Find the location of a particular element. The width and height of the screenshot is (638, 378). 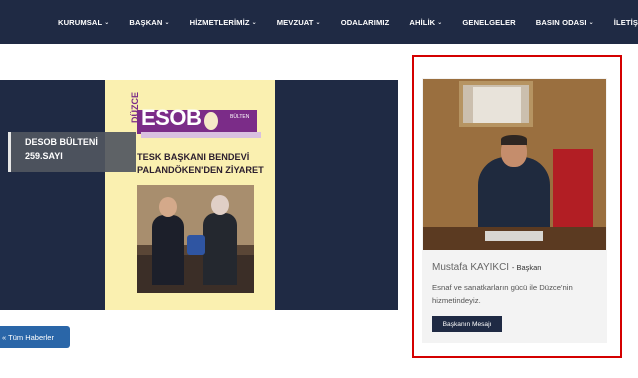

photo-person-left is located at coordinates (168, 250).